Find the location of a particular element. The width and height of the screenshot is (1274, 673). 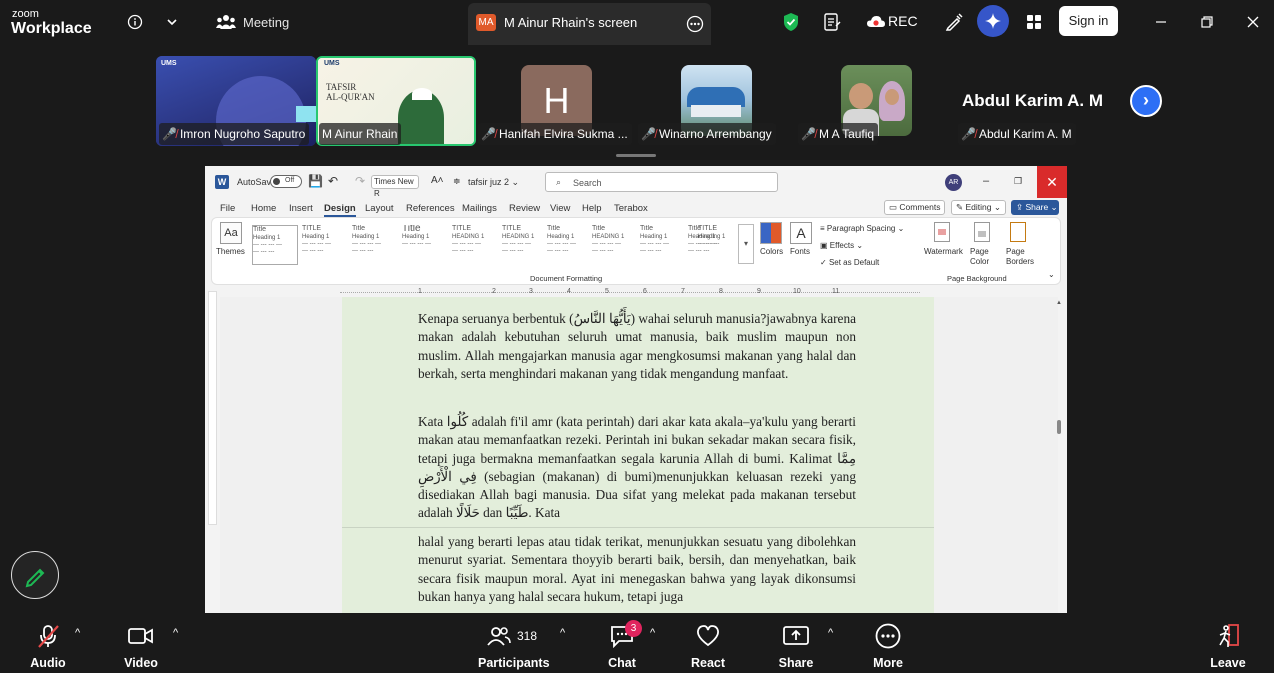

participants-button: 318 Participants is located at coordinates (514, 646).